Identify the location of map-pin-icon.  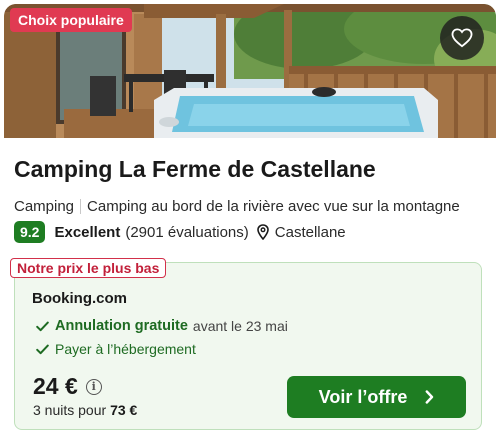
(262, 232).